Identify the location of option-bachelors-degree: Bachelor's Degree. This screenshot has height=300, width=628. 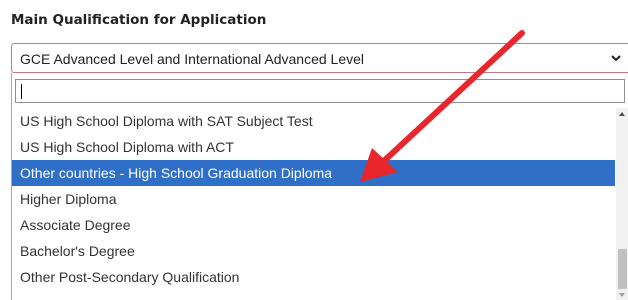
(313, 251).